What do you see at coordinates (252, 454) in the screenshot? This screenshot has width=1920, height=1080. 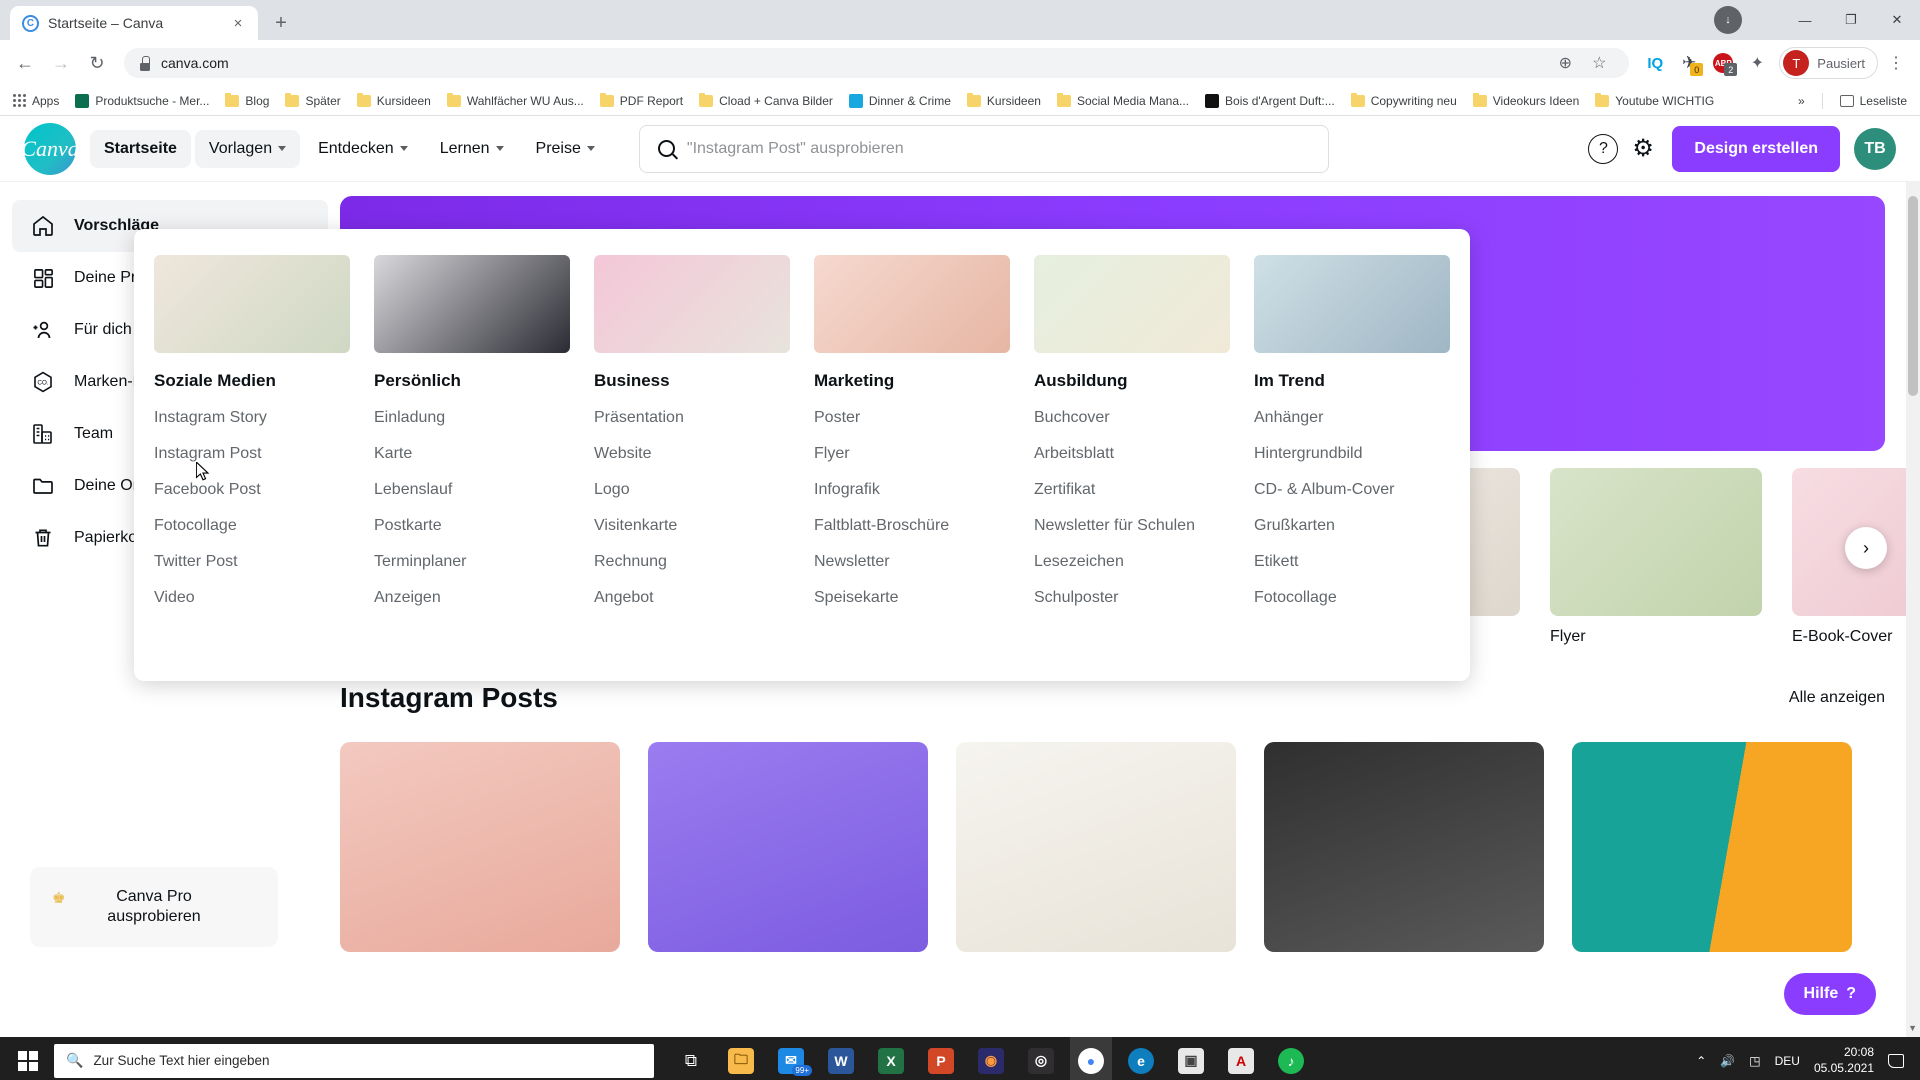 I see `menu-item: Instagram Post` at bounding box center [252, 454].